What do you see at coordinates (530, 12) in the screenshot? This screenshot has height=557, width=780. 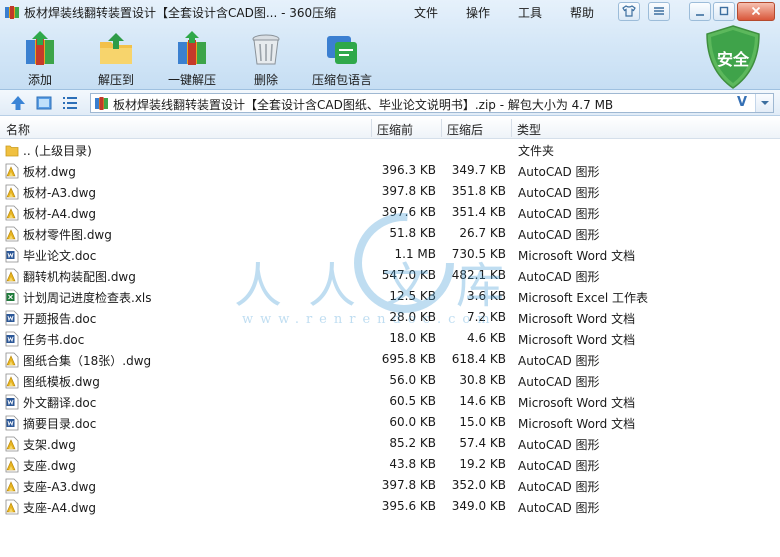 I see `menu-tools: 工具` at bounding box center [530, 12].